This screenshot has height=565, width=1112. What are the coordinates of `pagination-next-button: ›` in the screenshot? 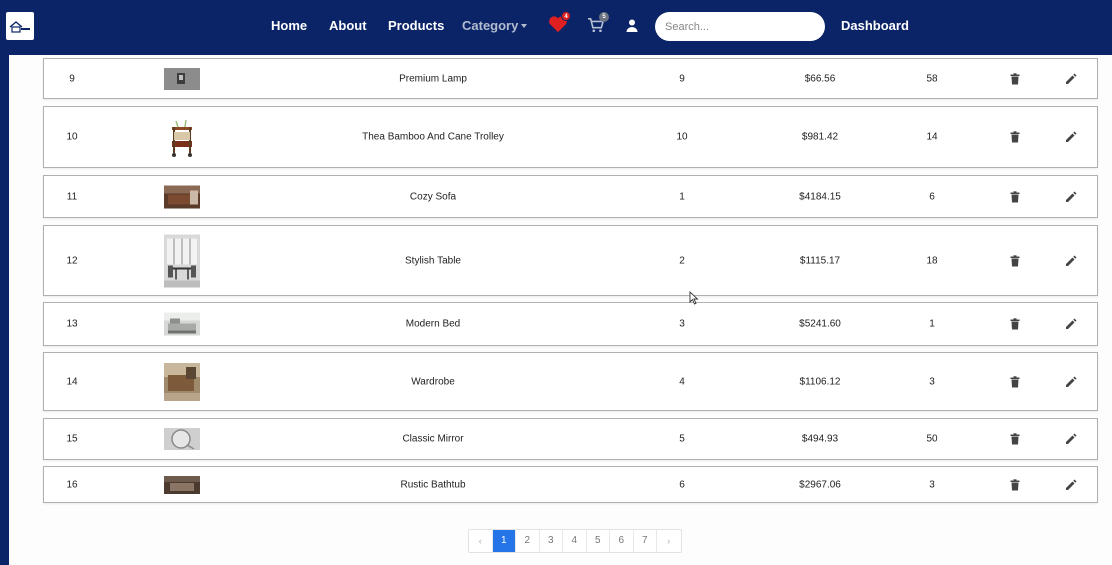 It's located at (669, 541).